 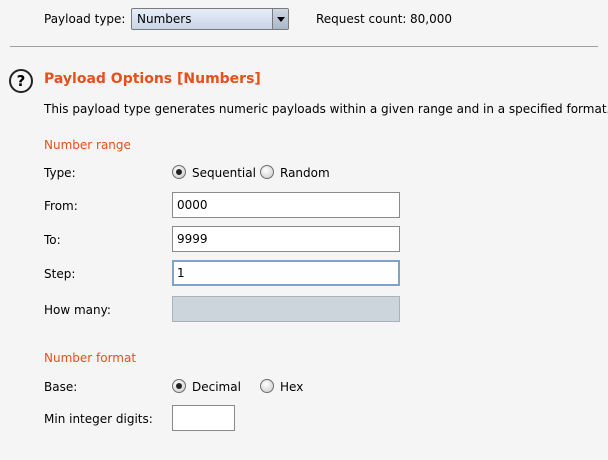 What do you see at coordinates (224, 173) in the screenshot?
I see `sequential-radio-label: Sequential` at bounding box center [224, 173].